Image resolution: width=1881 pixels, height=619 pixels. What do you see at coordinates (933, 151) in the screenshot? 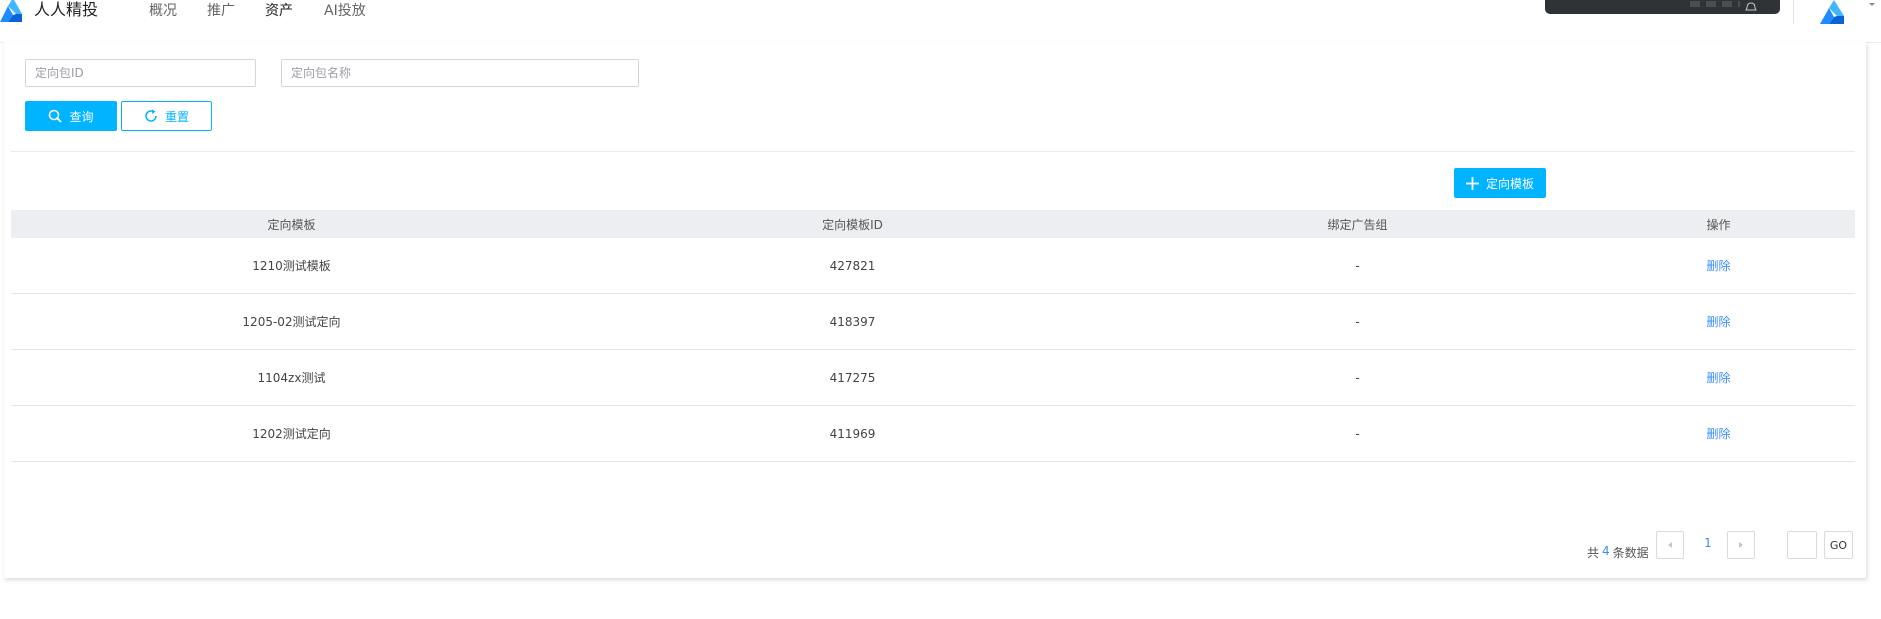
I see `section-divider` at bounding box center [933, 151].